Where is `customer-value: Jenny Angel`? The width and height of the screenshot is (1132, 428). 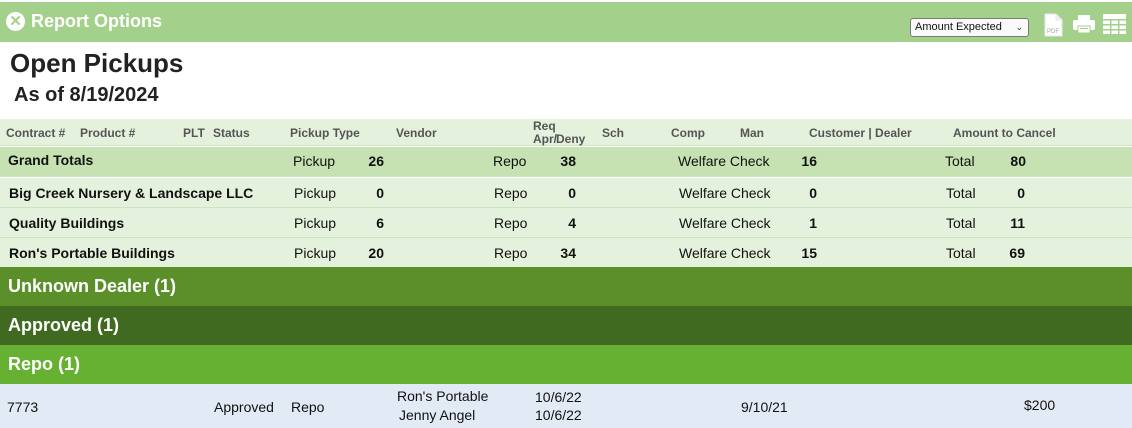
customer-value: Jenny Angel is located at coordinates (437, 415).